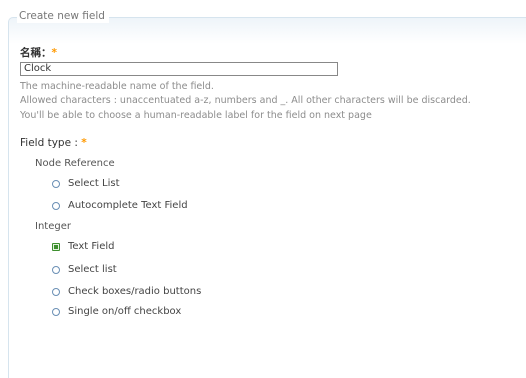 The height and width of the screenshot is (378, 526). Describe the element at coordinates (49, 143) in the screenshot. I see `field-type-label-text: Field type :` at that location.